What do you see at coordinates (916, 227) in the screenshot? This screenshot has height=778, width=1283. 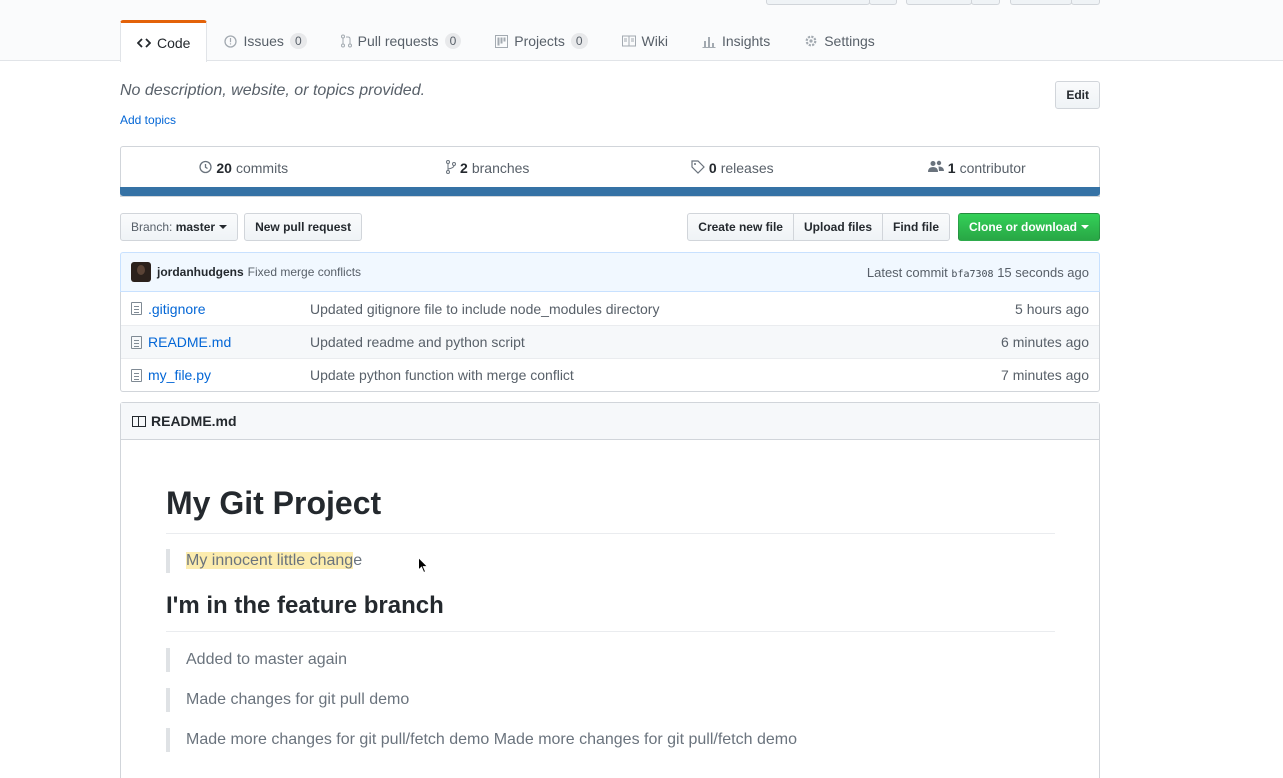 I see `find-file-button: Find file` at bounding box center [916, 227].